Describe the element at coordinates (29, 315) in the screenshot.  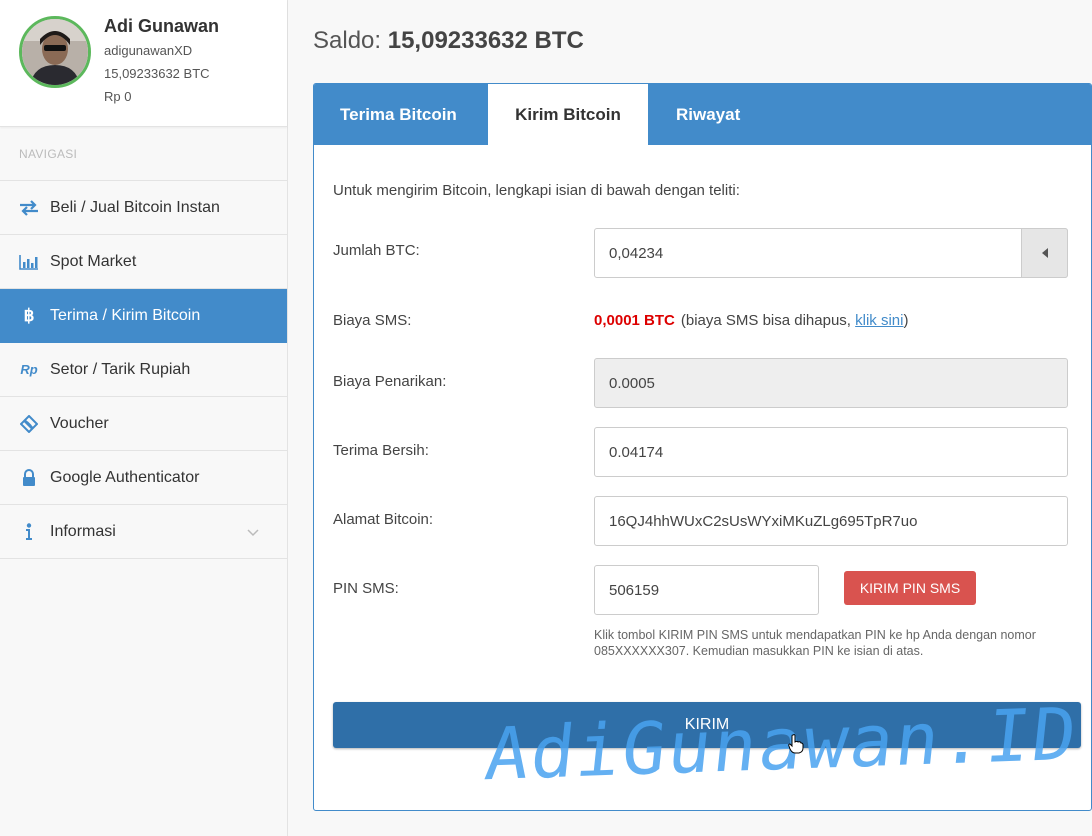
I see `bitcoin-icon: ฿` at that location.